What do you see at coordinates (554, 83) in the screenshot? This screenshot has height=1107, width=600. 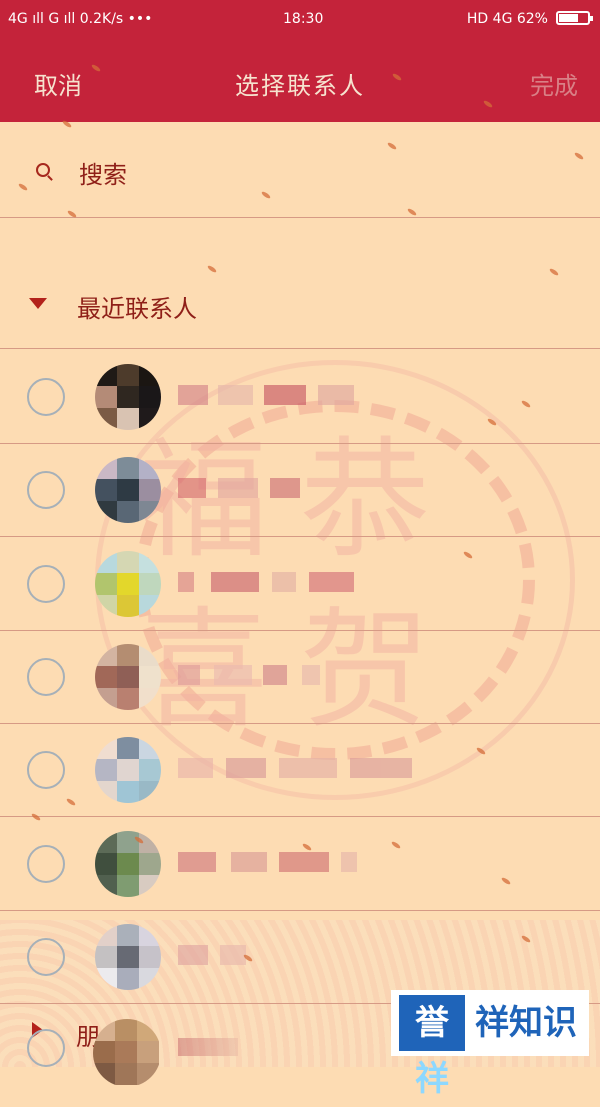 I see `done-button: 完成` at bounding box center [554, 83].